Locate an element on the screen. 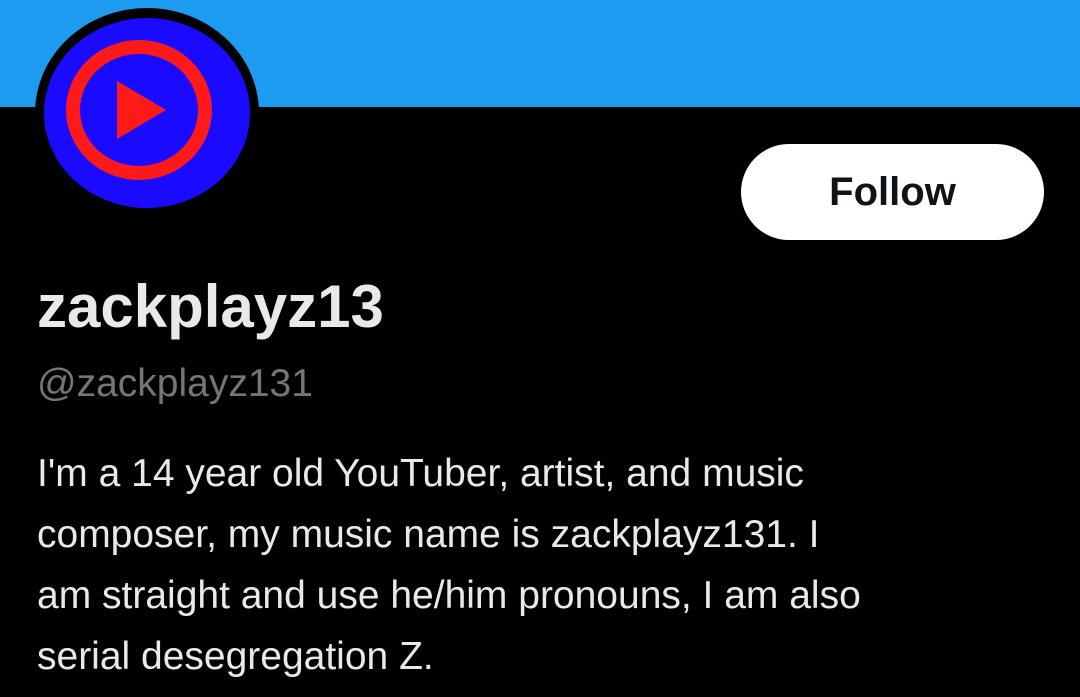  user-handle: @zackplayz131 is located at coordinates (175, 383).